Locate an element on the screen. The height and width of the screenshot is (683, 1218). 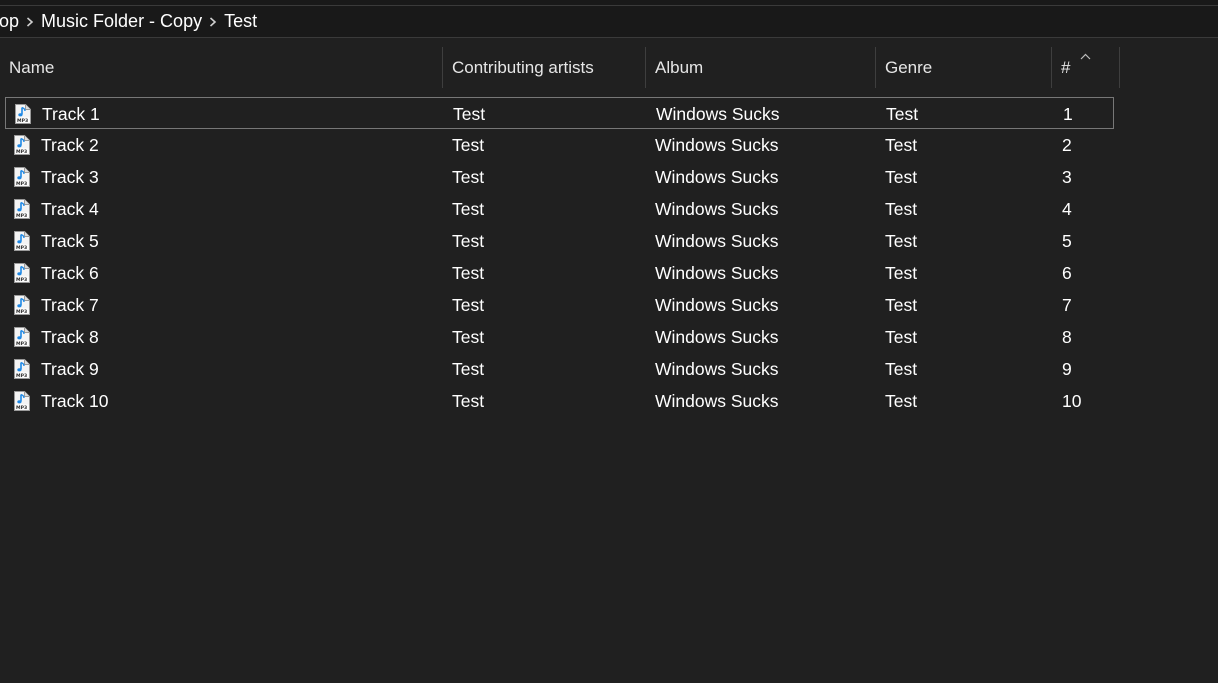
table-row: MP3 Track 4 Test Windows Sucks Test 4 is located at coordinates (559, 209).